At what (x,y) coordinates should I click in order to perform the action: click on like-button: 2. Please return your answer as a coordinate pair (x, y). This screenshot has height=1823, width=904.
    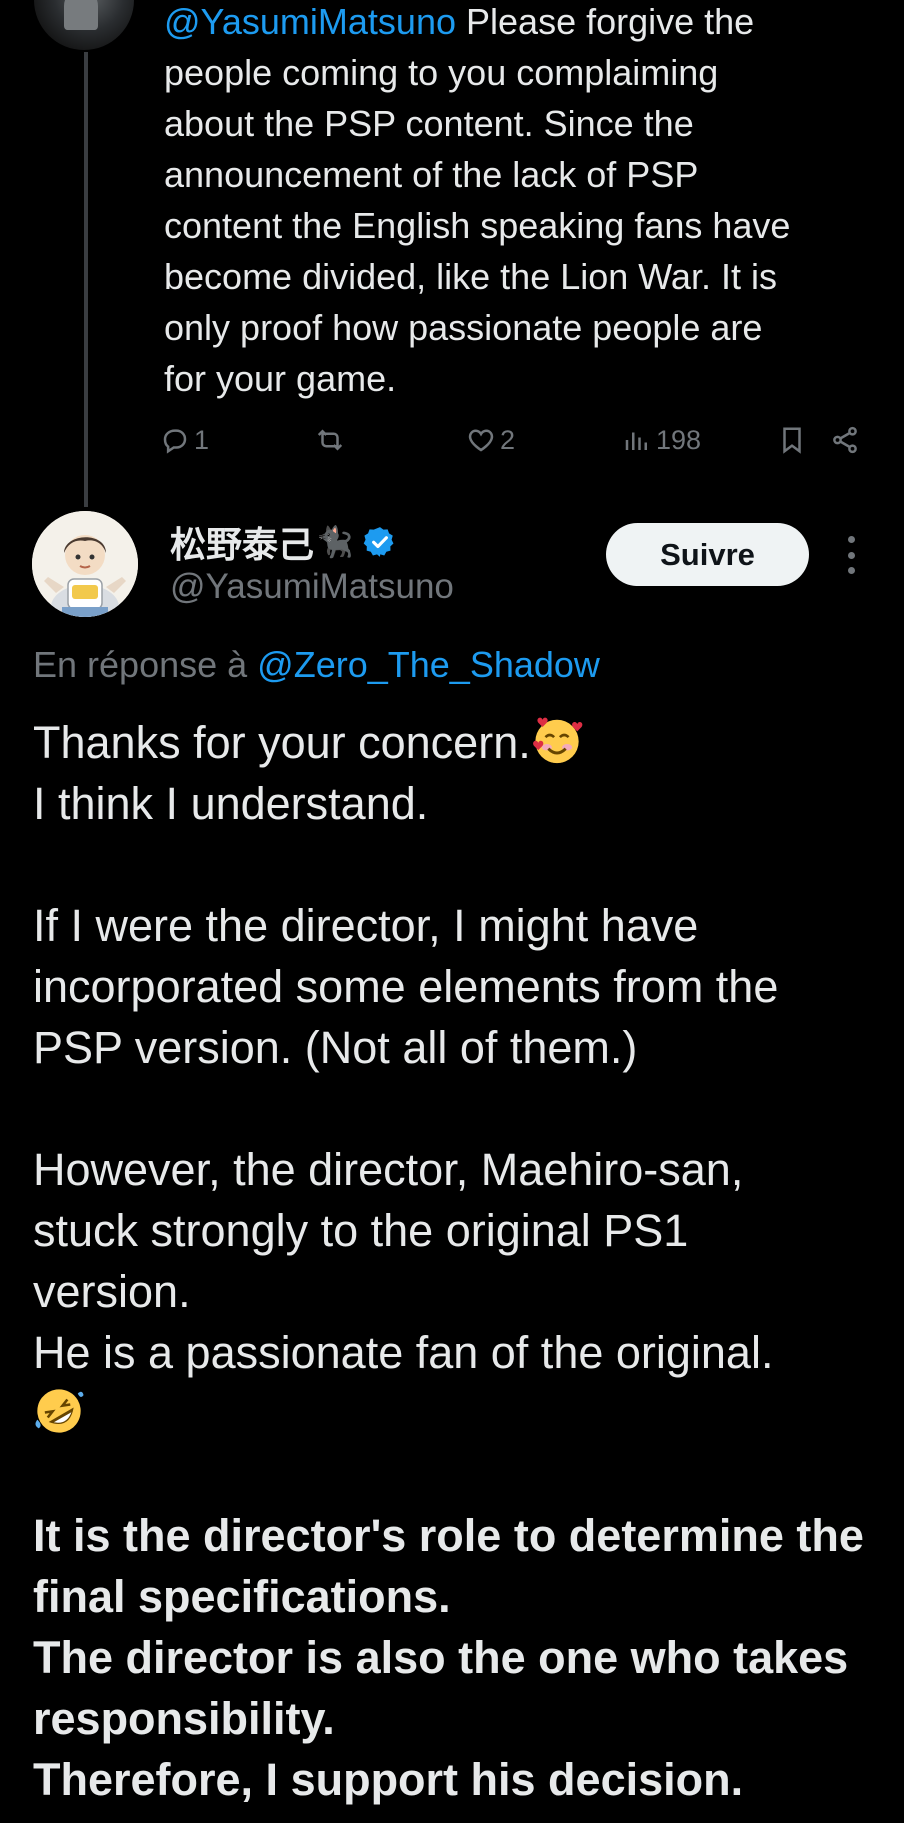
    Looking at the image, I should click on (490, 440).